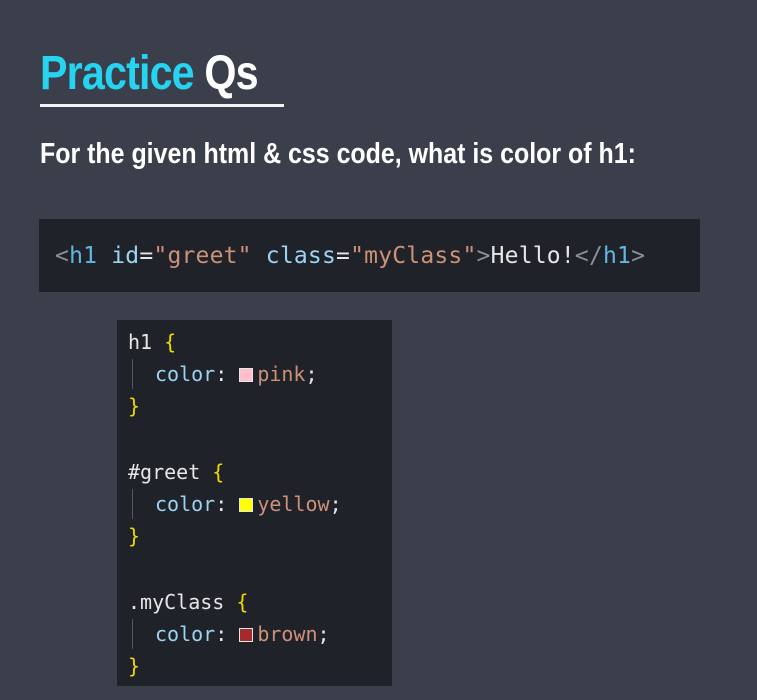 This screenshot has width=757, height=700. I want to click on title-word-qs: Qs, so click(225, 73).